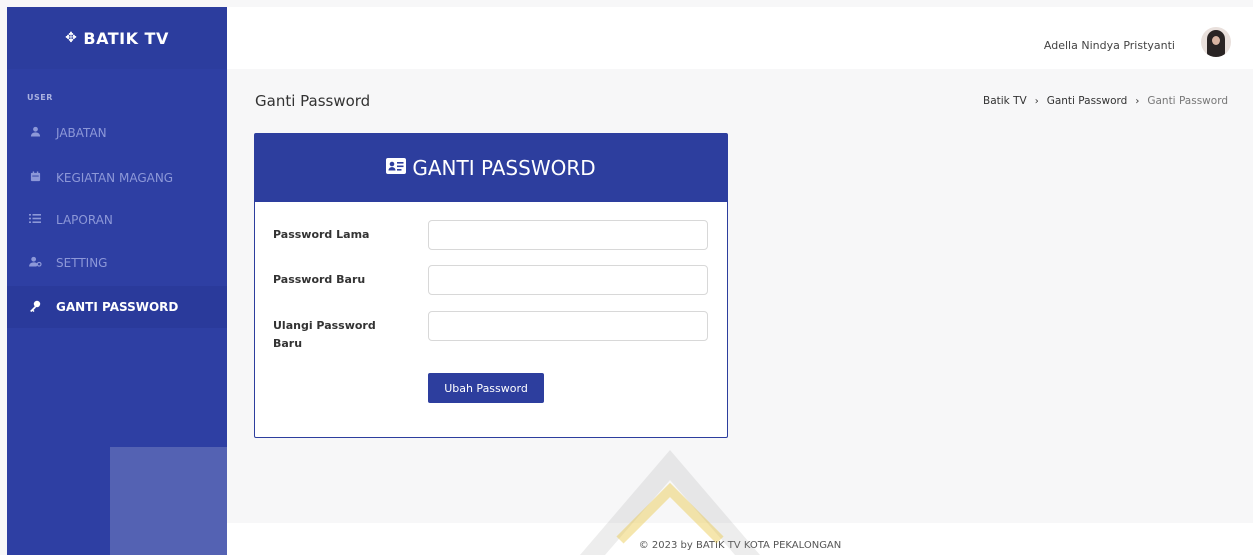 The height and width of the screenshot is (555, 1253). Describe the element at coordinates (35, 307) in the screenshot. I see `key-icon` at that location.